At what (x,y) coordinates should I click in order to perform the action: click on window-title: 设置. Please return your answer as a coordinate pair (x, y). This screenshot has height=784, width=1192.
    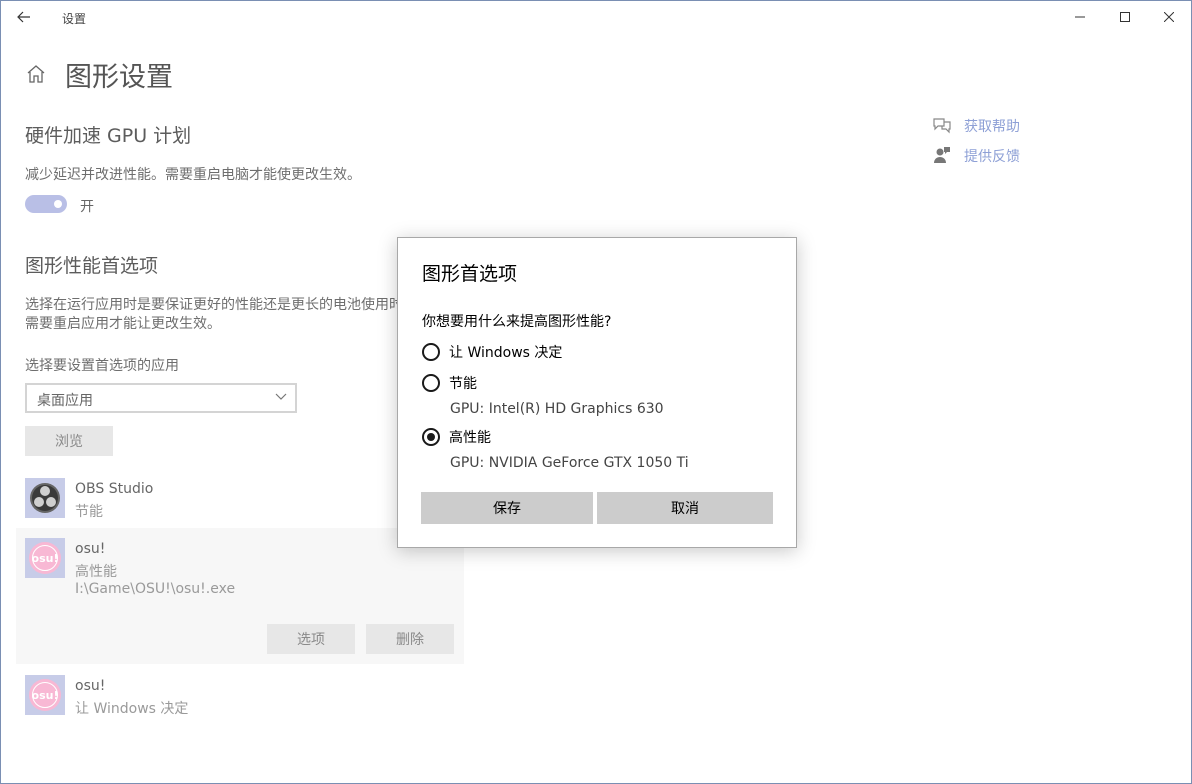
    Looking at the image, I should click on (74, 19).